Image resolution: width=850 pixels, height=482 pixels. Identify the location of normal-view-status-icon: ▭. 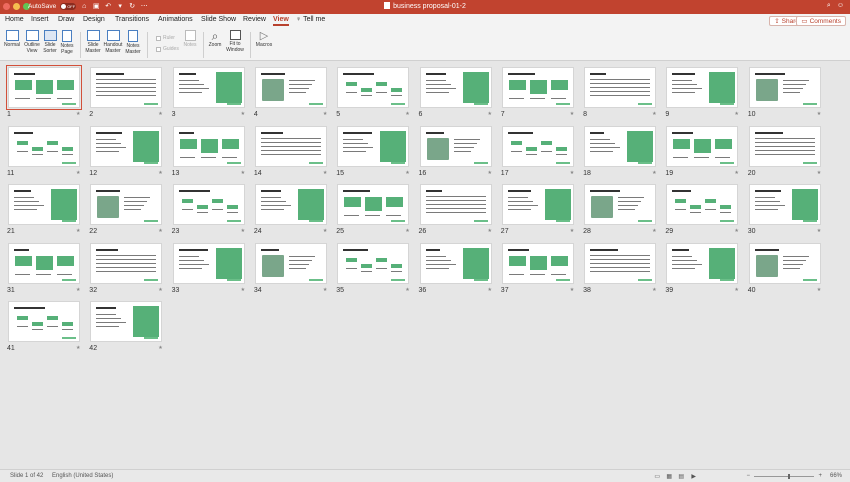
(657, 476).